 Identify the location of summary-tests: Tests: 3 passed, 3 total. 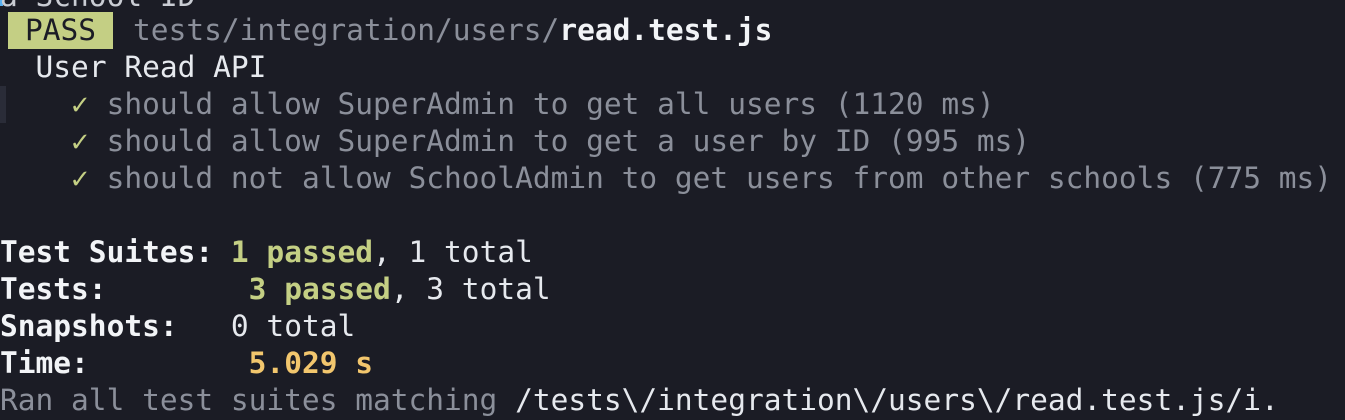
(275, 289).